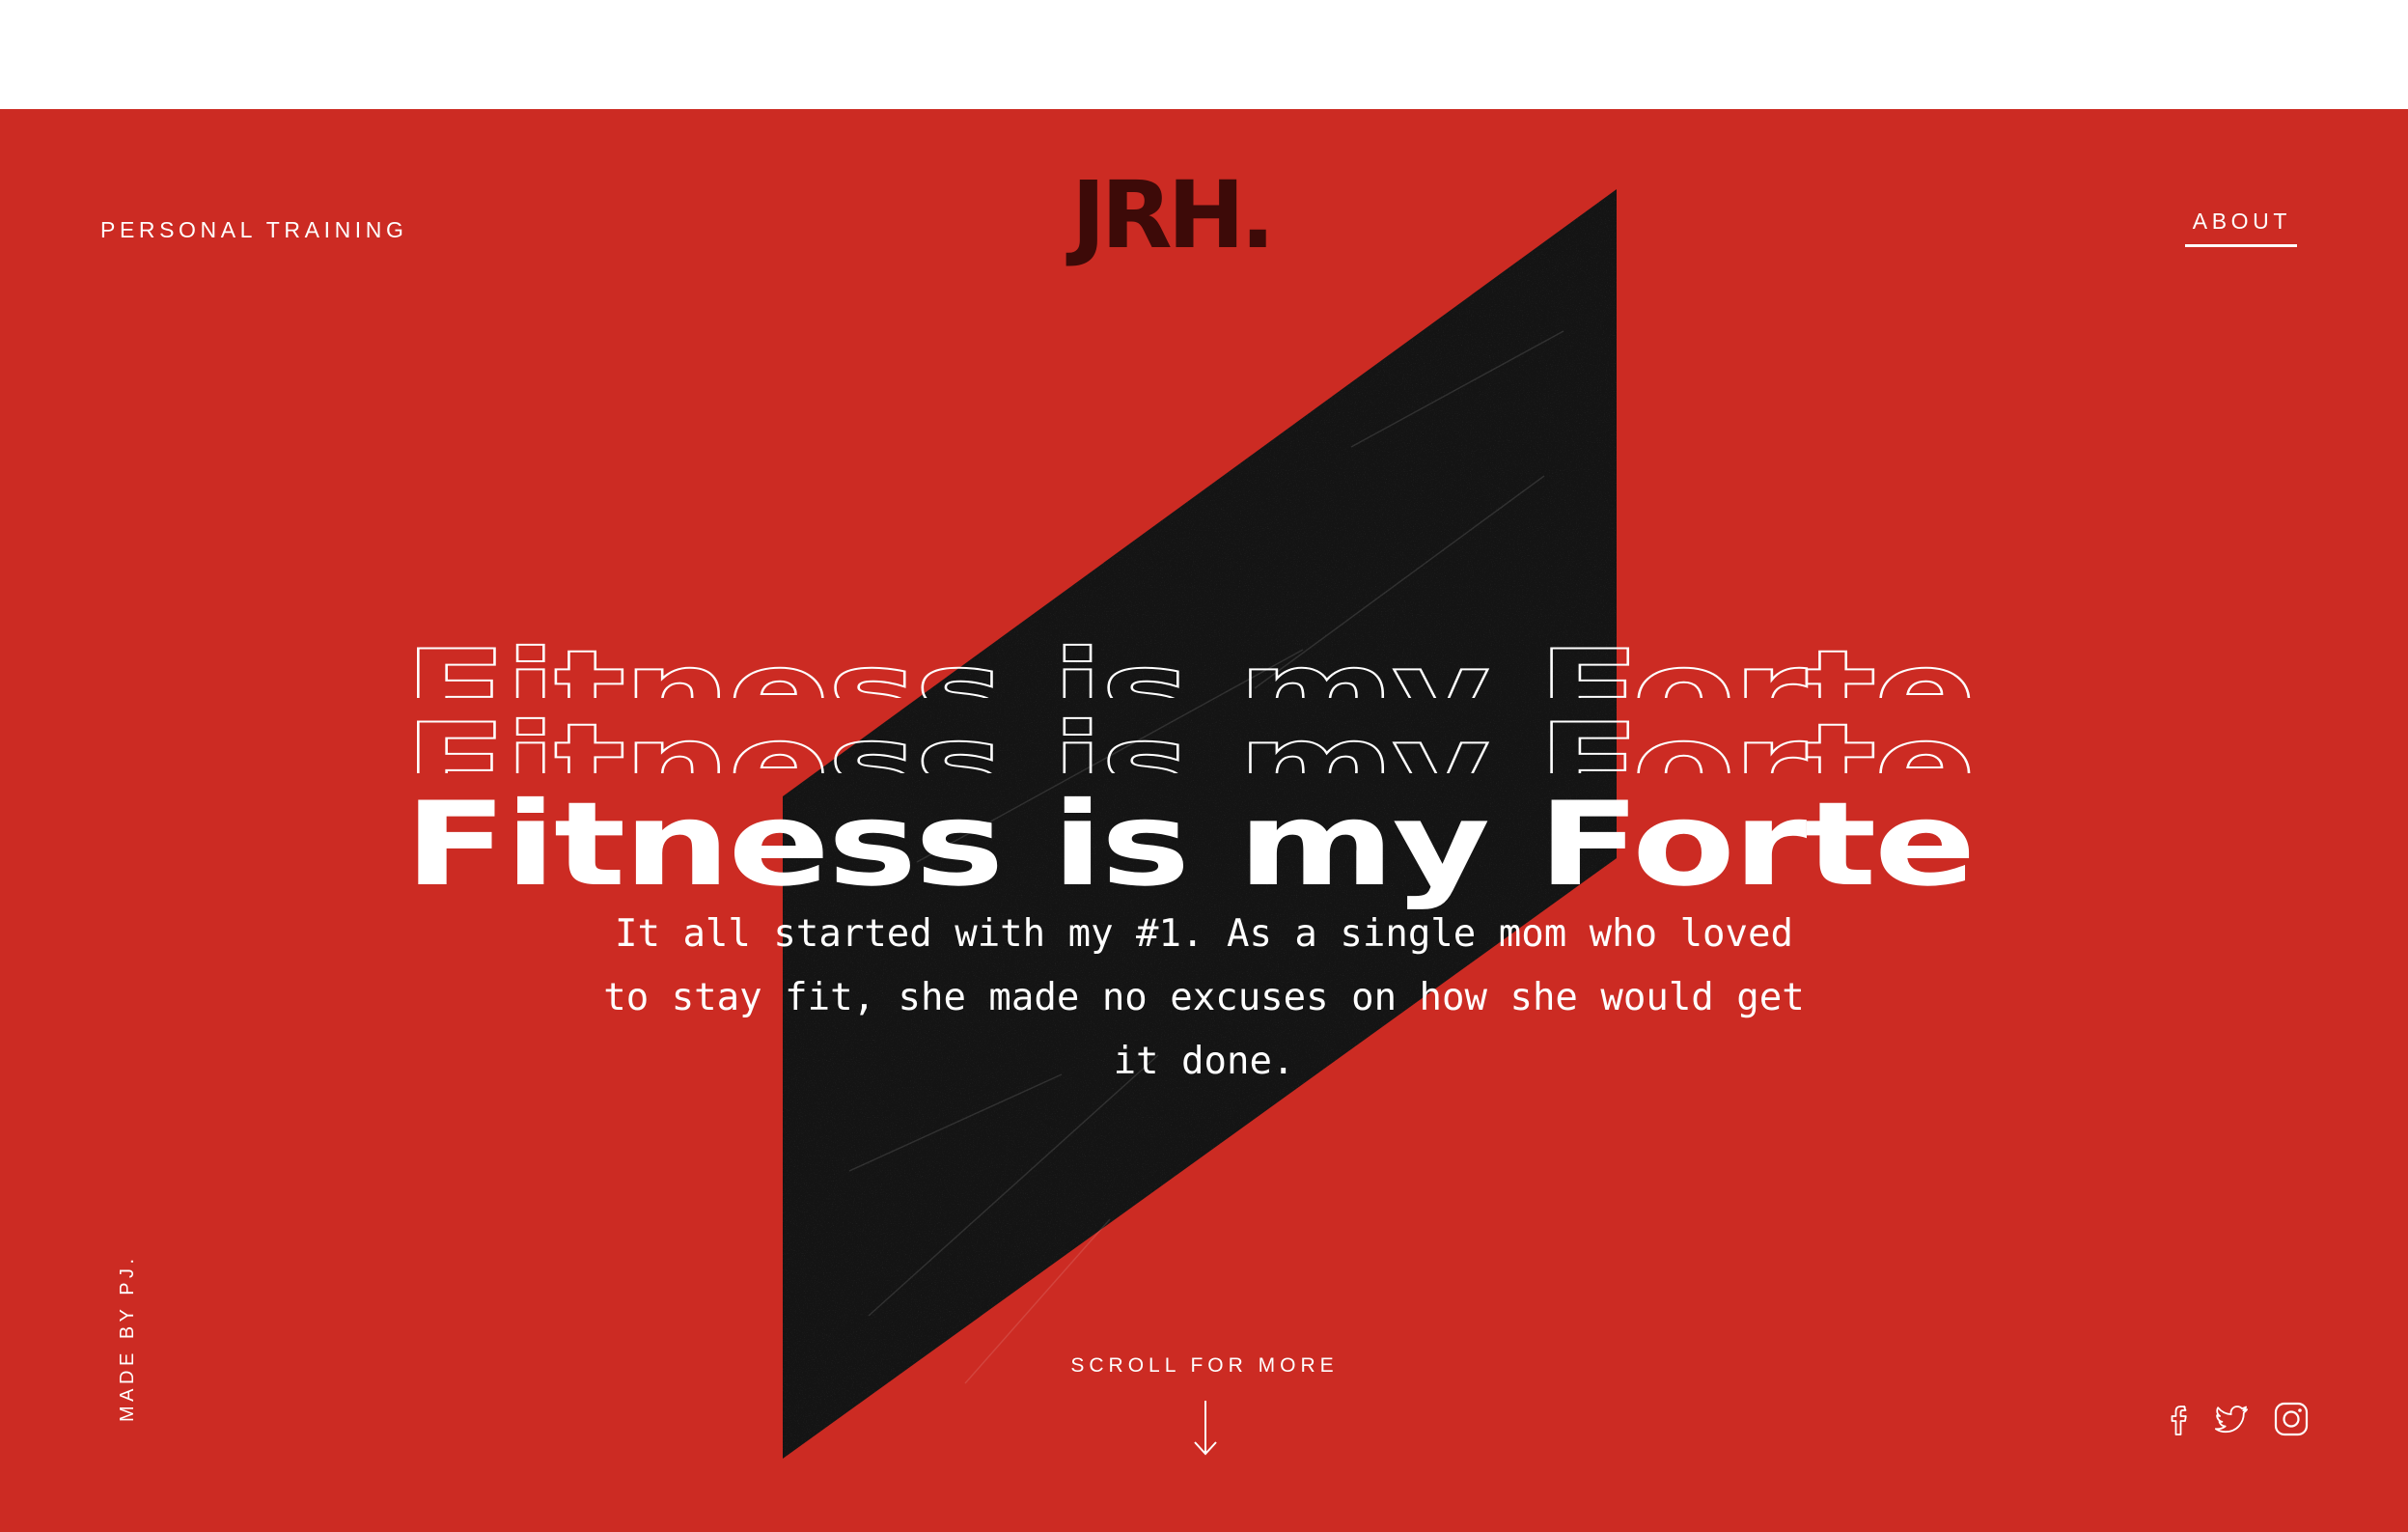 This screenshot has height=1532, width=2408. Describe the element at coordinates (2231, 1419) in the screenshot. I see `twitter-icon` at that location.